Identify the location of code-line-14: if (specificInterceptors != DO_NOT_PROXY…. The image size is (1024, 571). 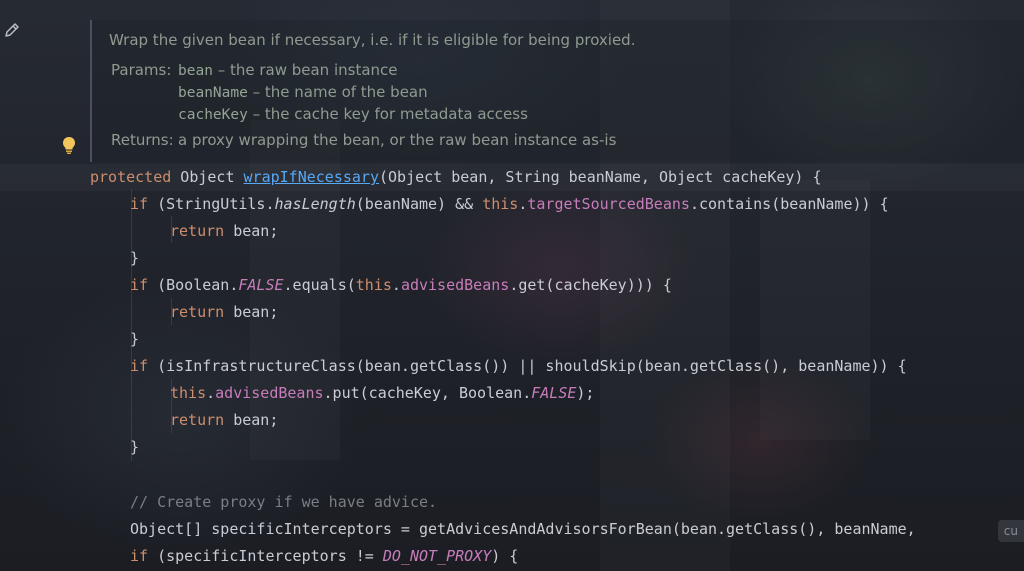
(324, 556).